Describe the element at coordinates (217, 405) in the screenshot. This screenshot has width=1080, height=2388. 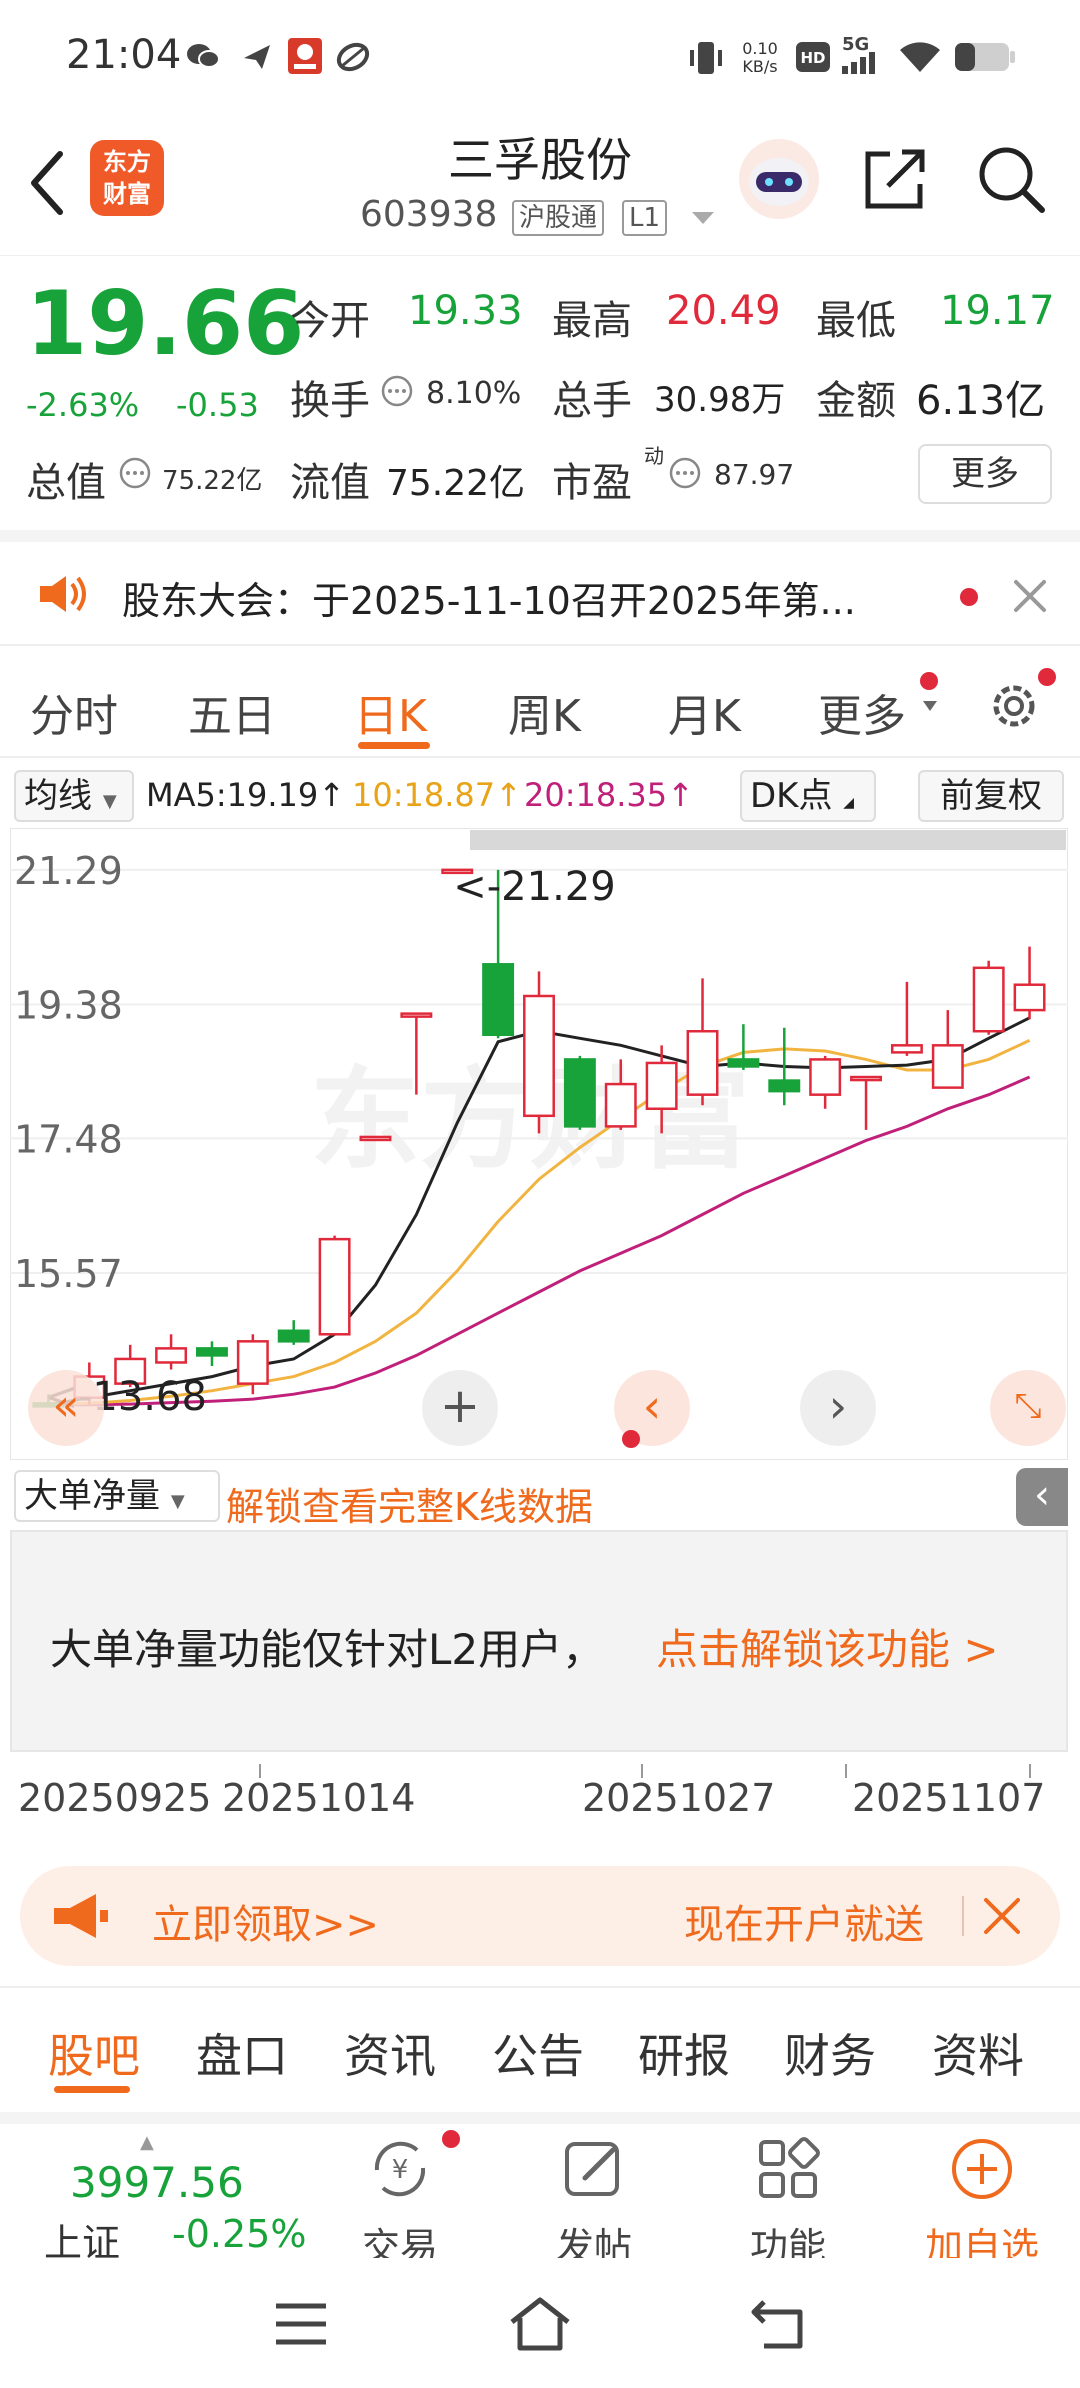
I see `change-amount: -0.53` at that location.